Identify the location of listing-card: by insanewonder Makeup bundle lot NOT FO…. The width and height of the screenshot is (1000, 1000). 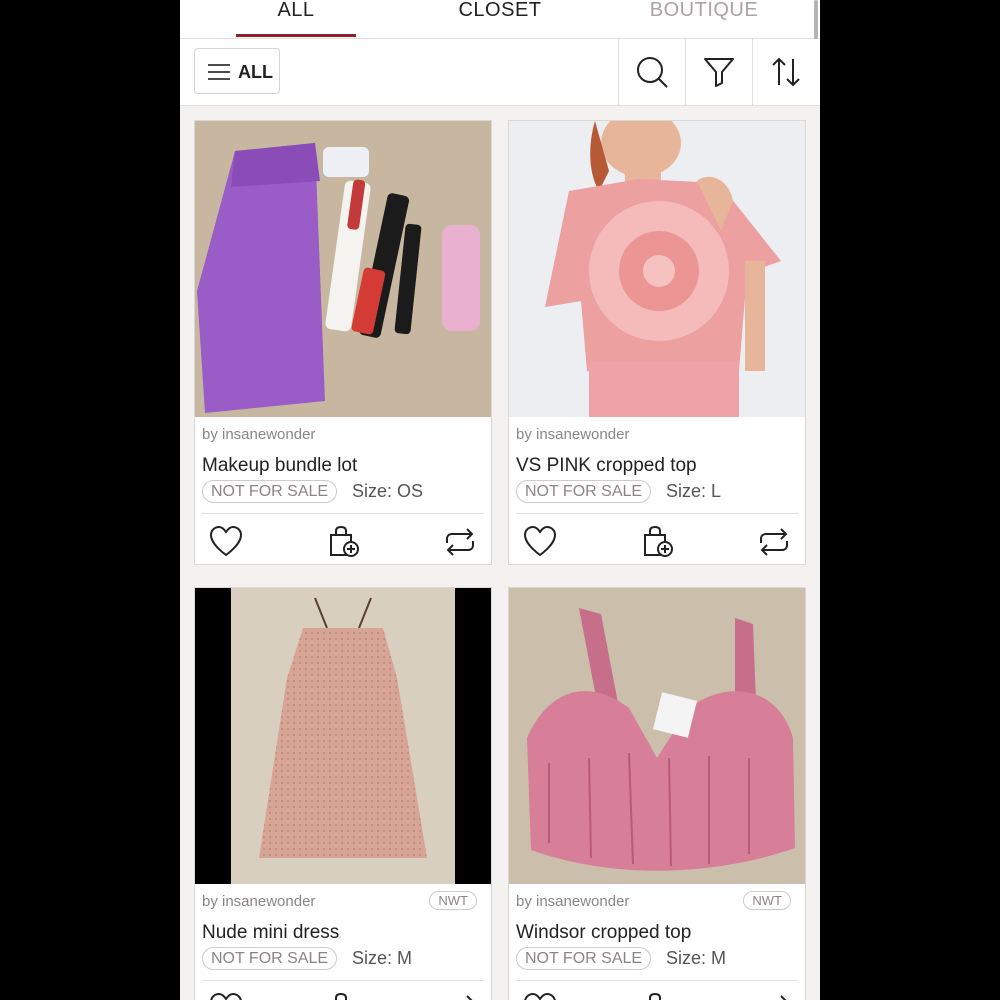
(343, 342).